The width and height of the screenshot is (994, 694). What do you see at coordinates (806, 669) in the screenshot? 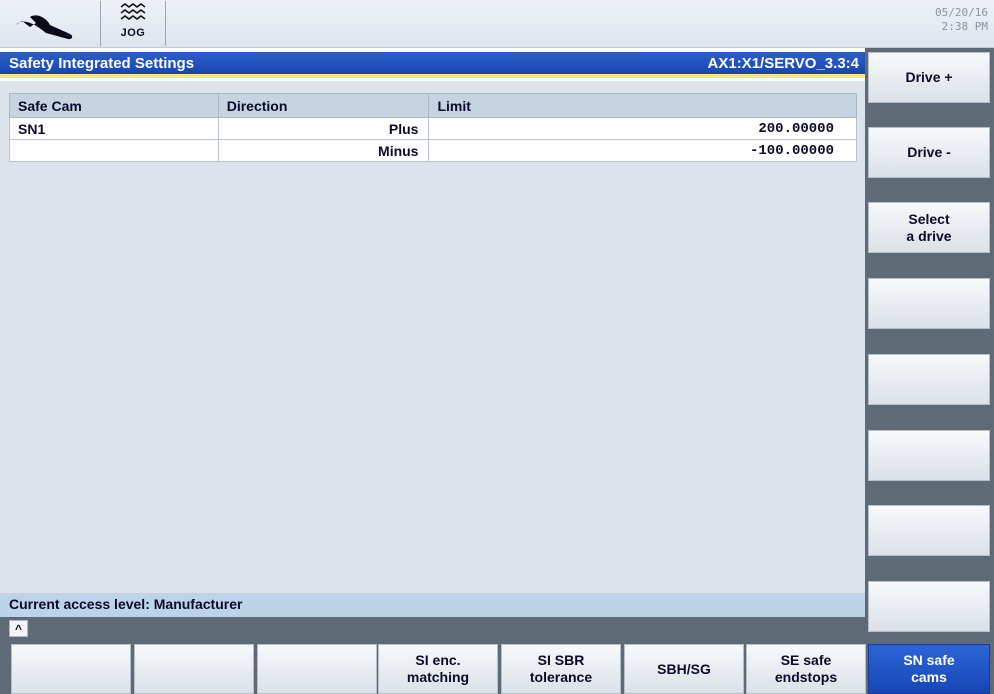
I see `softkey-se-safe-endstops: SE safe endstops` at bounding box center [806, 669].